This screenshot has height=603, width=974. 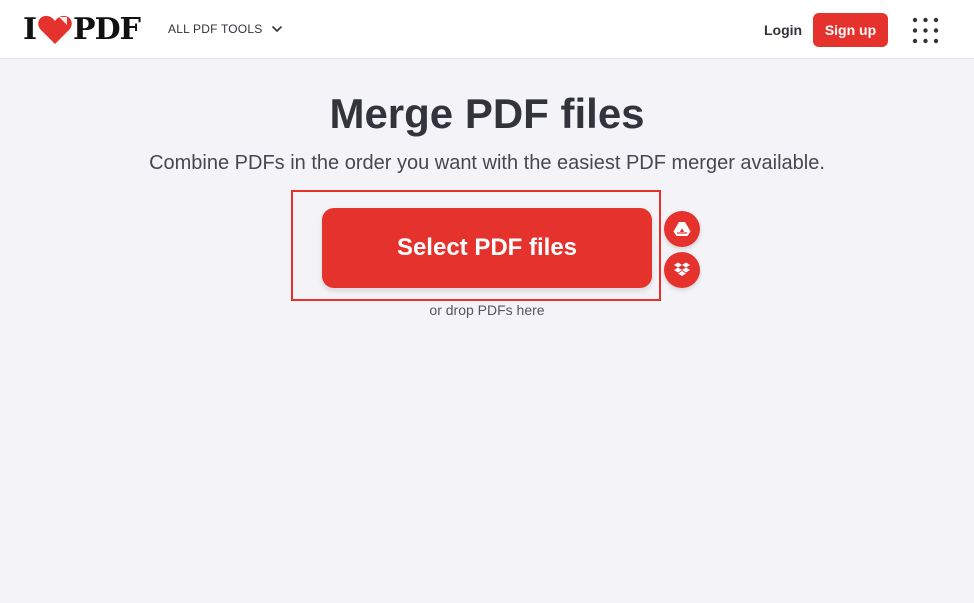 What do you see at coordinates (215, 29) in the screenshot?
I see `all-pdf-tools-label: ALL PDF TOOLS` at bounding box center [215, 29].